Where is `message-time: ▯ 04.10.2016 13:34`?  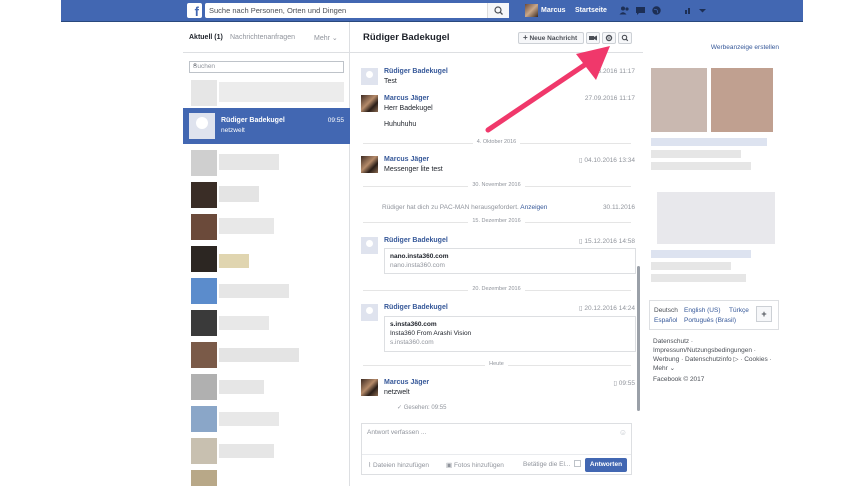
message-time: ▯ 04.10.2016 13:34 is located at coordinates (607, 160).